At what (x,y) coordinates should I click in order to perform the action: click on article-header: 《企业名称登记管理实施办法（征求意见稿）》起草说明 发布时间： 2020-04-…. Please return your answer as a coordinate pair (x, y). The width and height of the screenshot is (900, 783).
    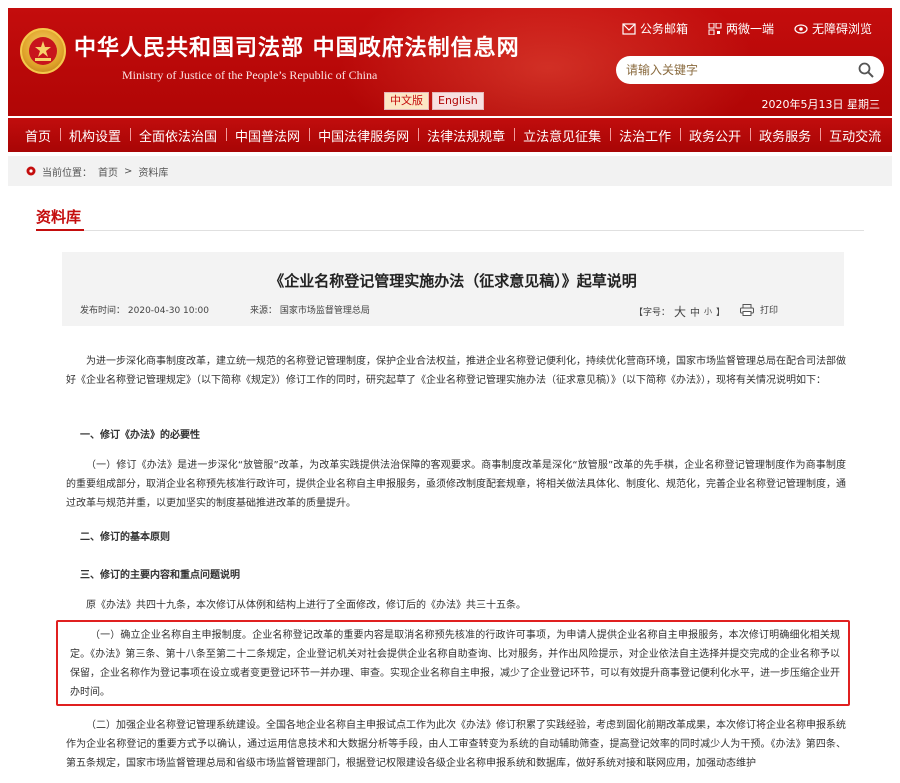
    Looking at the image, I should click on (453, 289).